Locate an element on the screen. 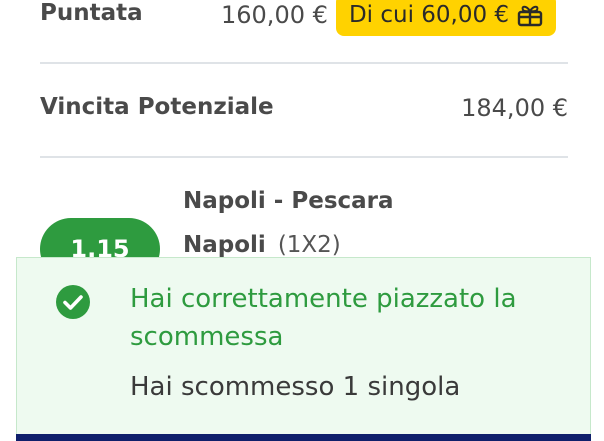 The height and width of the screenshot is (441, 604). bonus-badge: Di cui 60,00 € is located at coordinates (446, 18).